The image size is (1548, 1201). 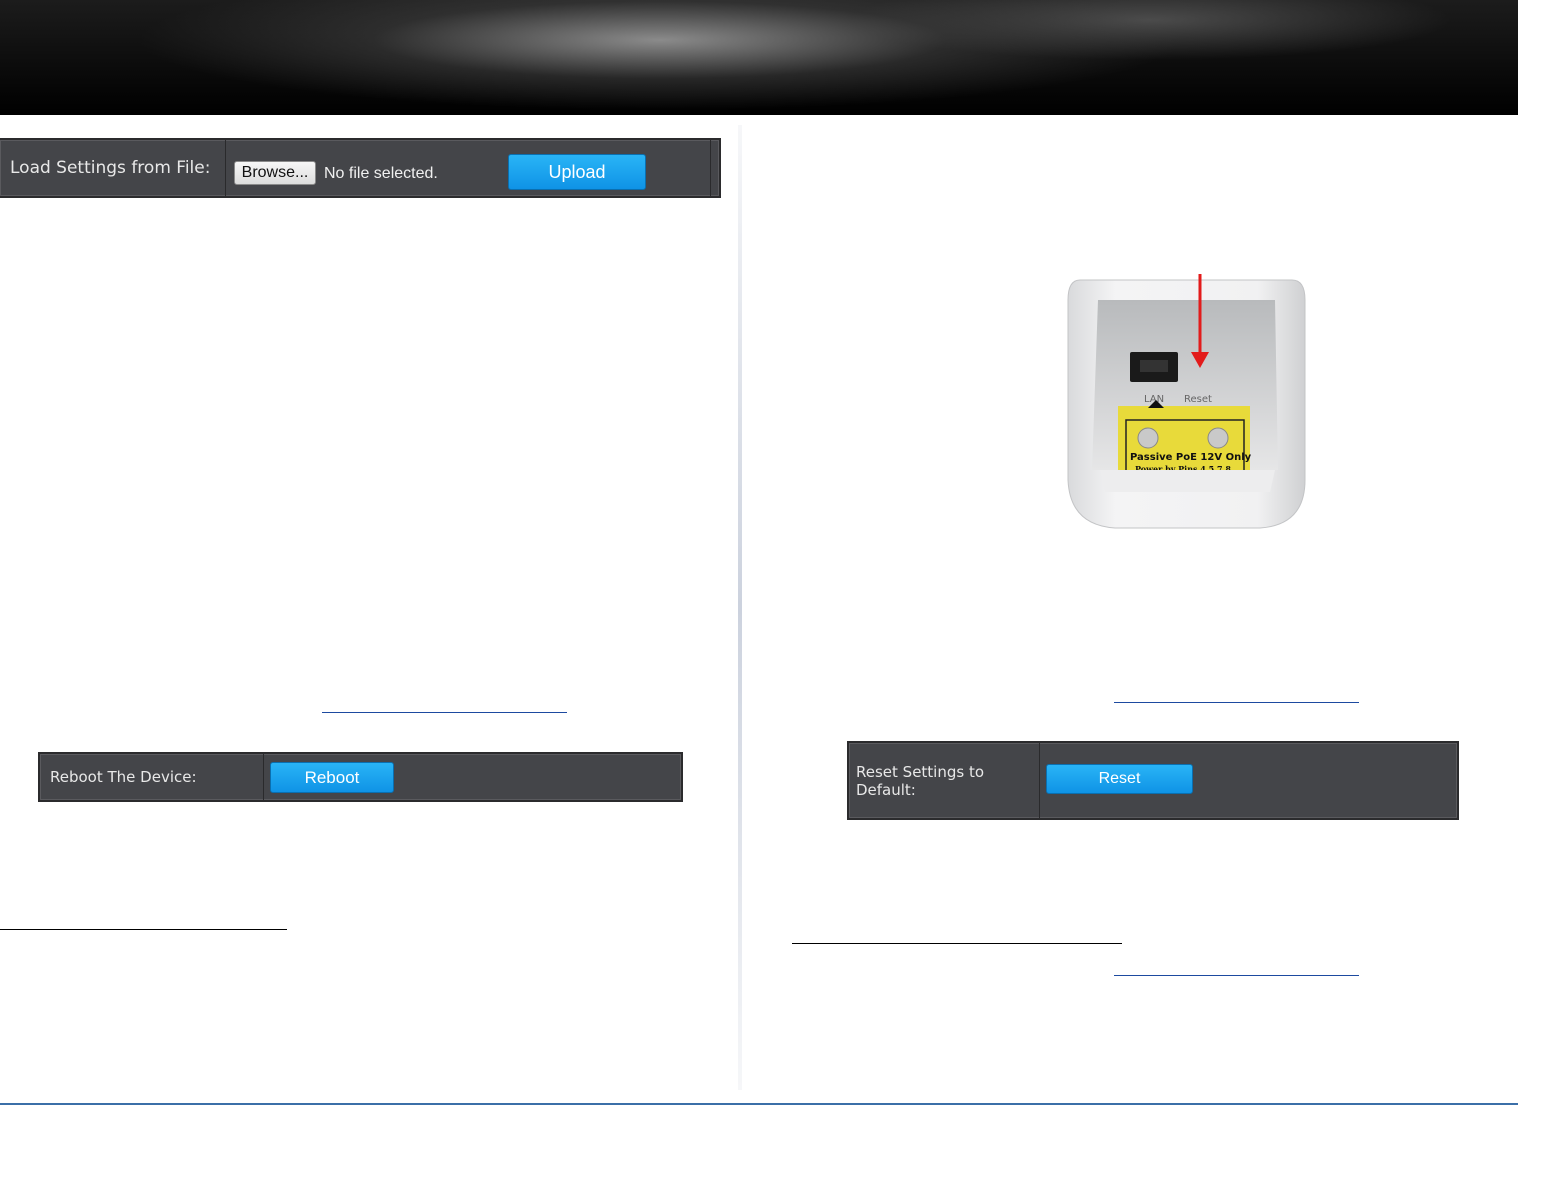 What do you see at coordinates (759, 1104) in the screenshot?
I see `footer-rule` at bounding box center [759, 1104].